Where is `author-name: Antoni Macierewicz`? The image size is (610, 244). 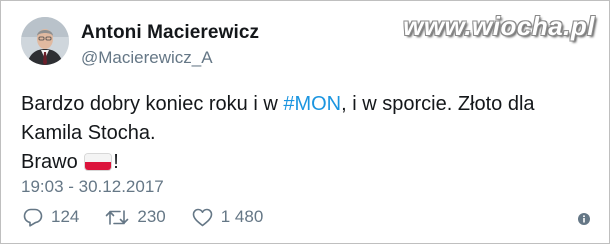
author-name: Antoni Macierewicz is located at coordinates (170, 33).